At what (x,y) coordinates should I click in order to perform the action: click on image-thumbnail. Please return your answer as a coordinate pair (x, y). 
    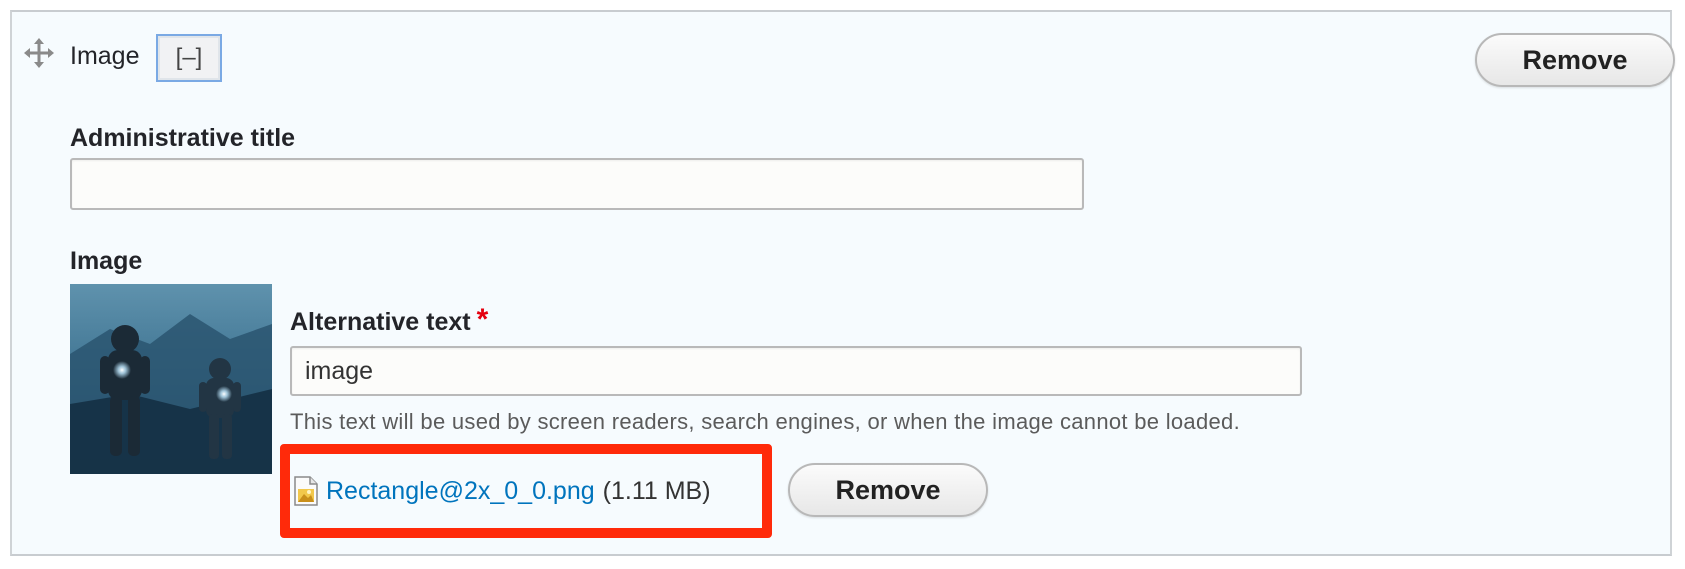
    Looking at the image, I should click on (171, 379).